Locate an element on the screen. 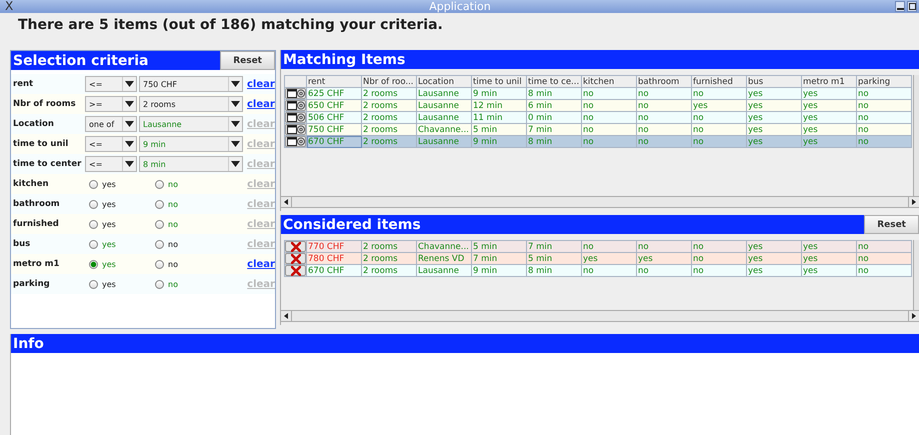  column-header: bathroom is located at coordinates (664, 82).